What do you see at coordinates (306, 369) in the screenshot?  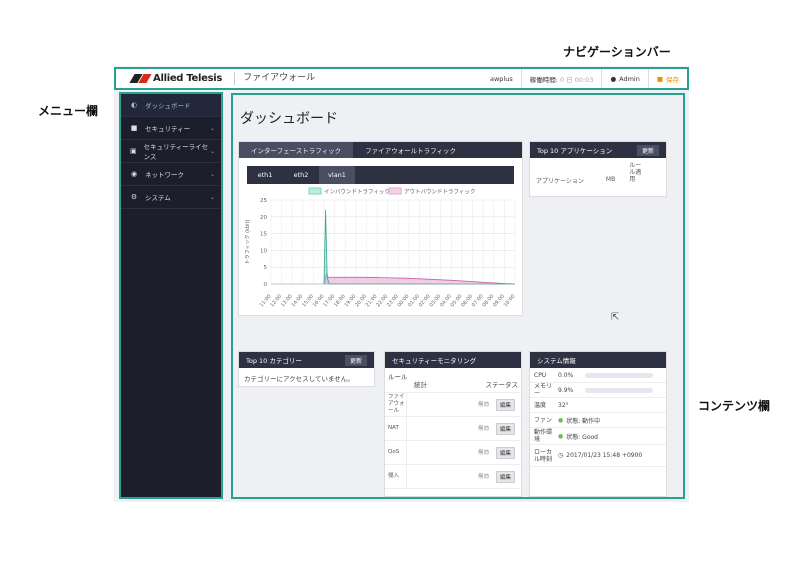 I see `top10-categories-card: Top 10 カテゴリー 更新 カテゴリーにアクセスしていません。` at bounding box center [306, 369].